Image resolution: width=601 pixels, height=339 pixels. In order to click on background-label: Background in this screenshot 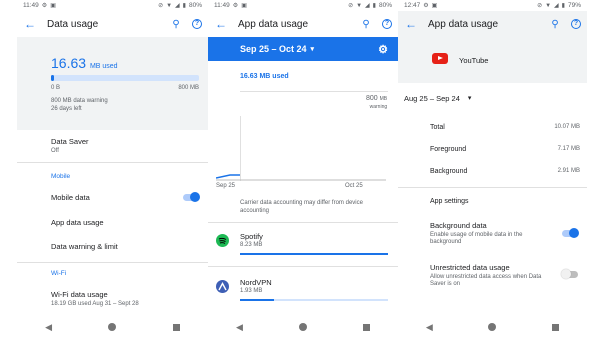, I will do `click(449, 171)`.